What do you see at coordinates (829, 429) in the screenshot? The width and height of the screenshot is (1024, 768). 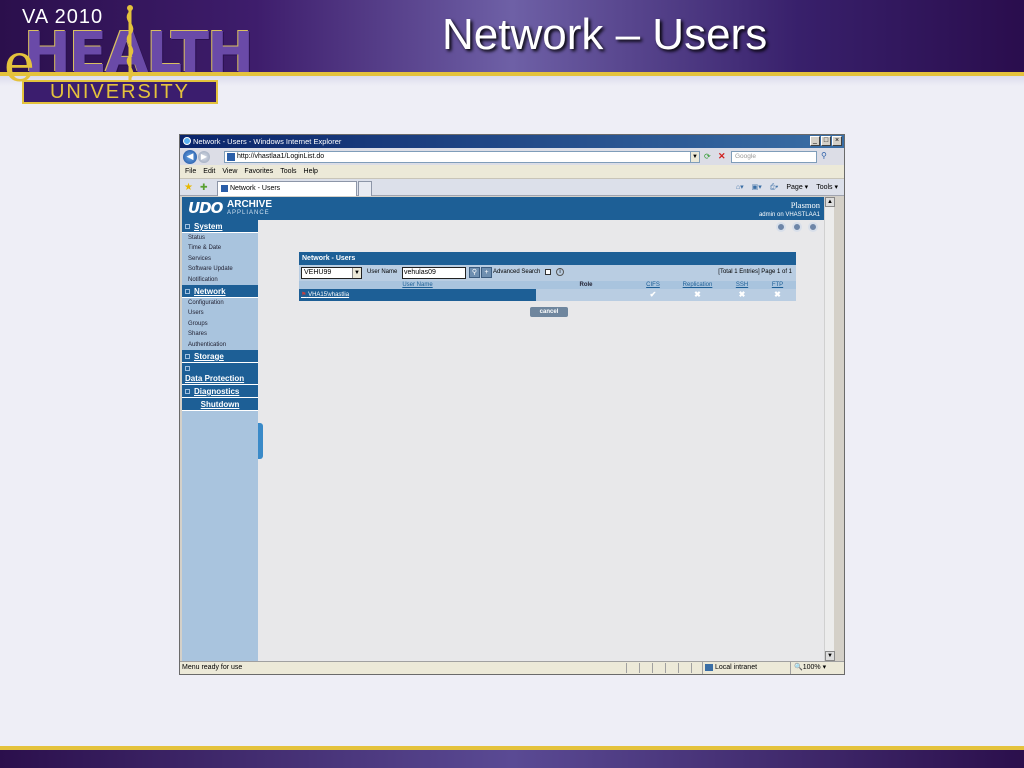 I see `vertical-scrollbar: ▲ ▼` at bounding box center [829, 429].